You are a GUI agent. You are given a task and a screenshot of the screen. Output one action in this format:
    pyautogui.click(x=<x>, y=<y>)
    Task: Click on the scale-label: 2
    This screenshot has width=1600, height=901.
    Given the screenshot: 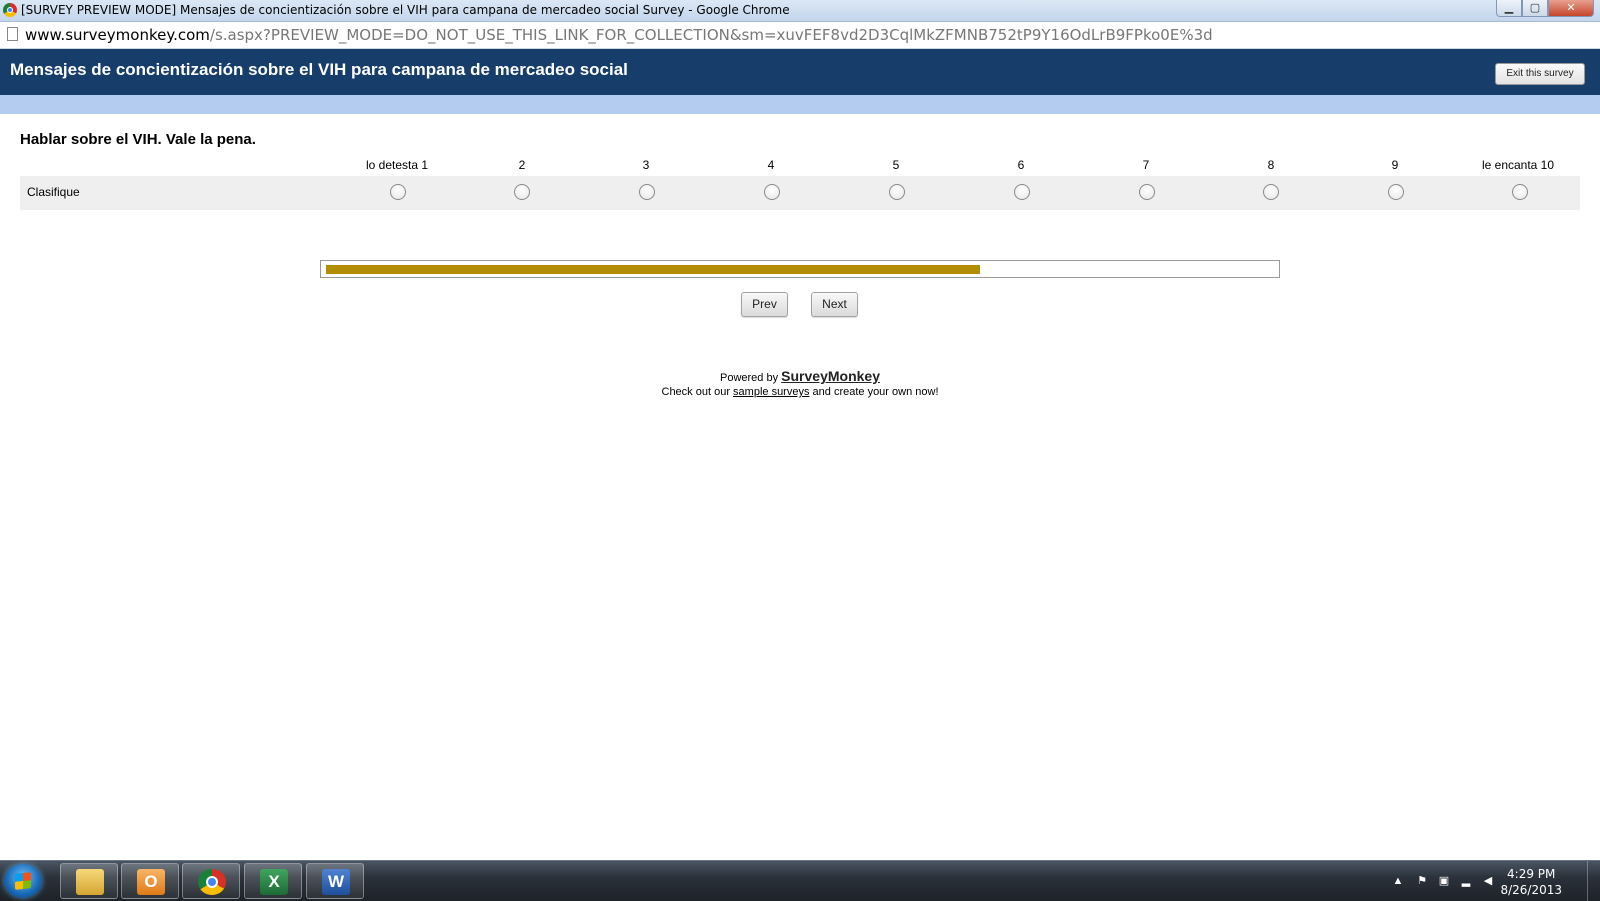 What is the action you would take?
    pyautogui.click(x=522, y=165)
    